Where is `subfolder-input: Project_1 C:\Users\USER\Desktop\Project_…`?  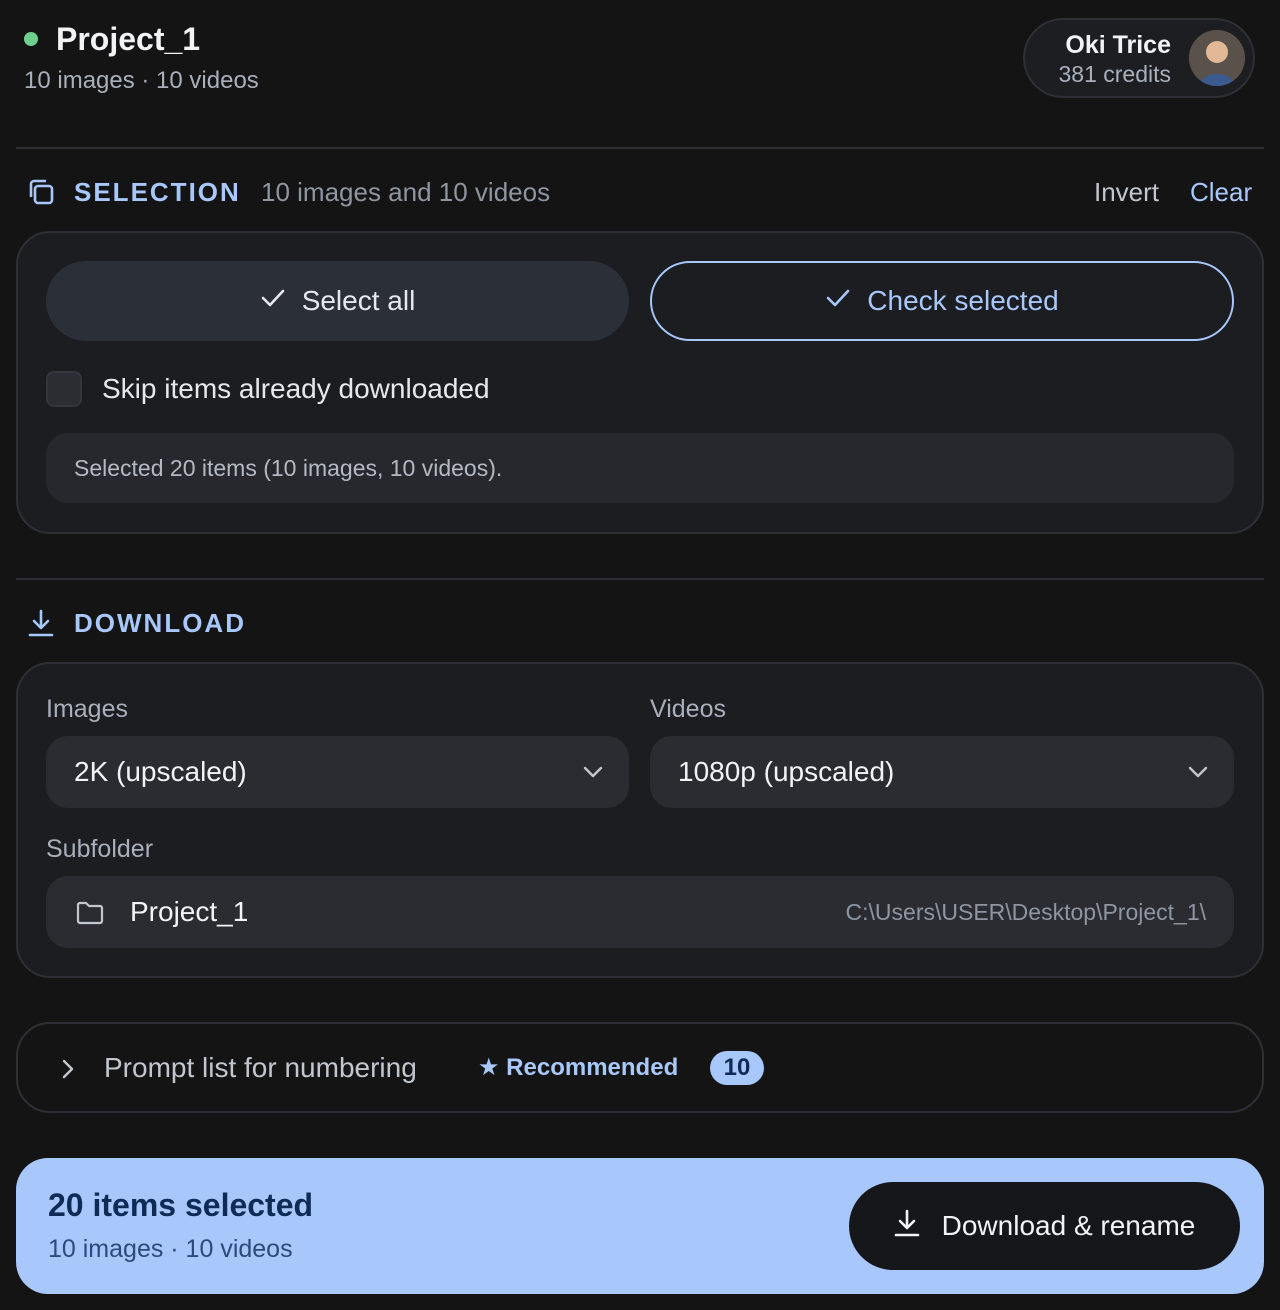
subfolder-input: Project_1 C:\Users\USER\Desktop\Project_… is located at coordinates (640, 912).